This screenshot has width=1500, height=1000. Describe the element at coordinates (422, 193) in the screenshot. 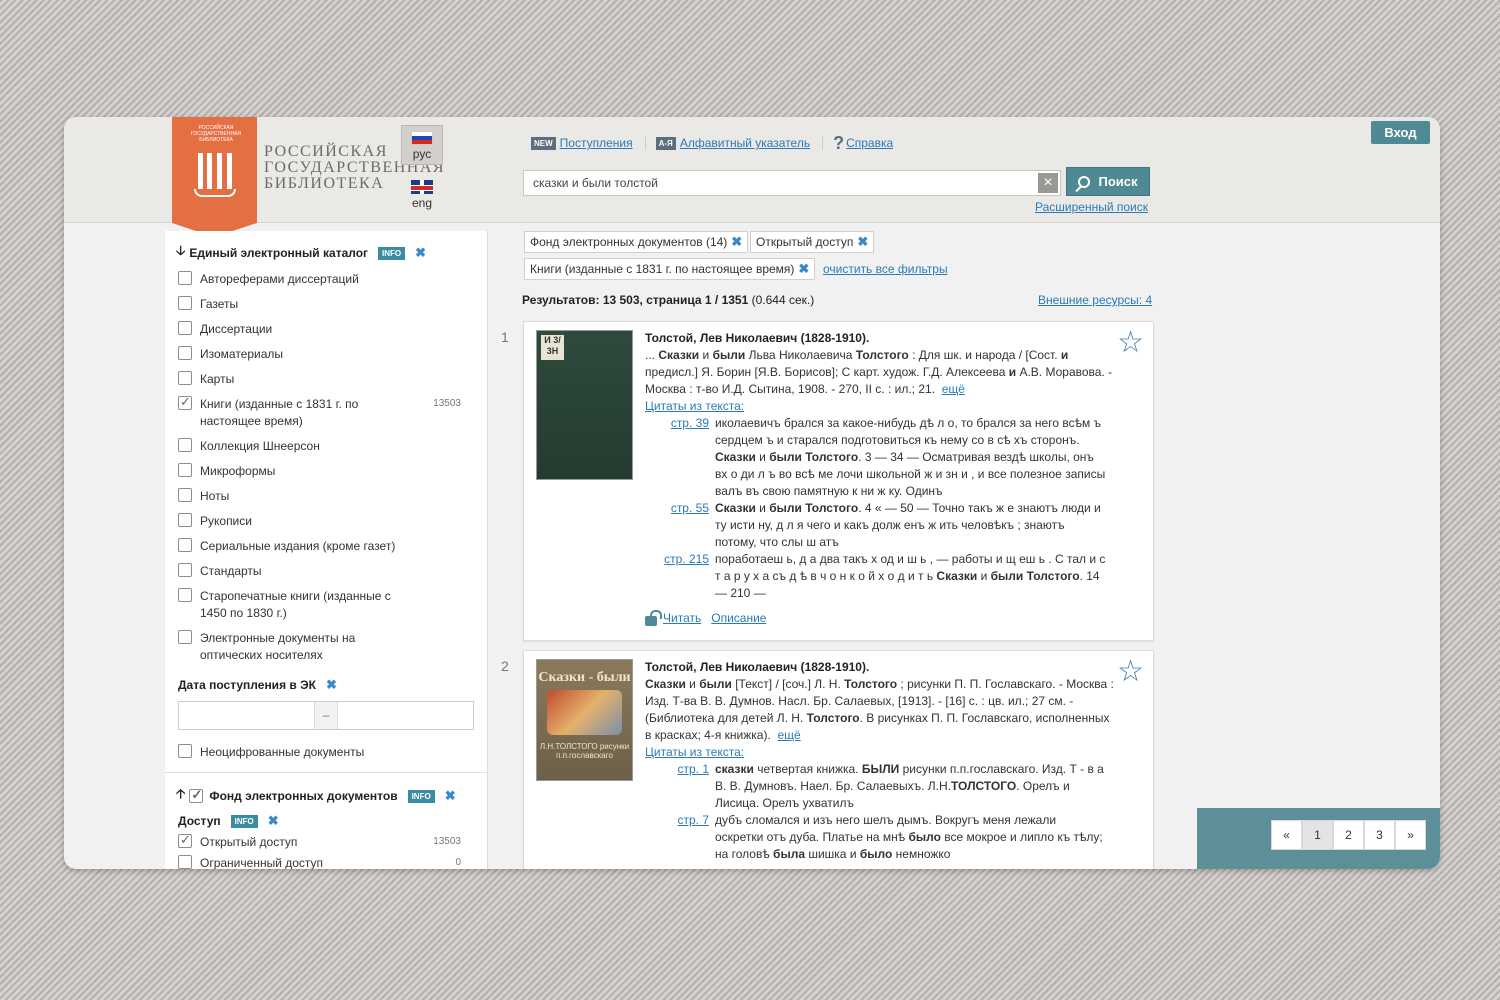

I see `lang-en-button: eng` at that location.